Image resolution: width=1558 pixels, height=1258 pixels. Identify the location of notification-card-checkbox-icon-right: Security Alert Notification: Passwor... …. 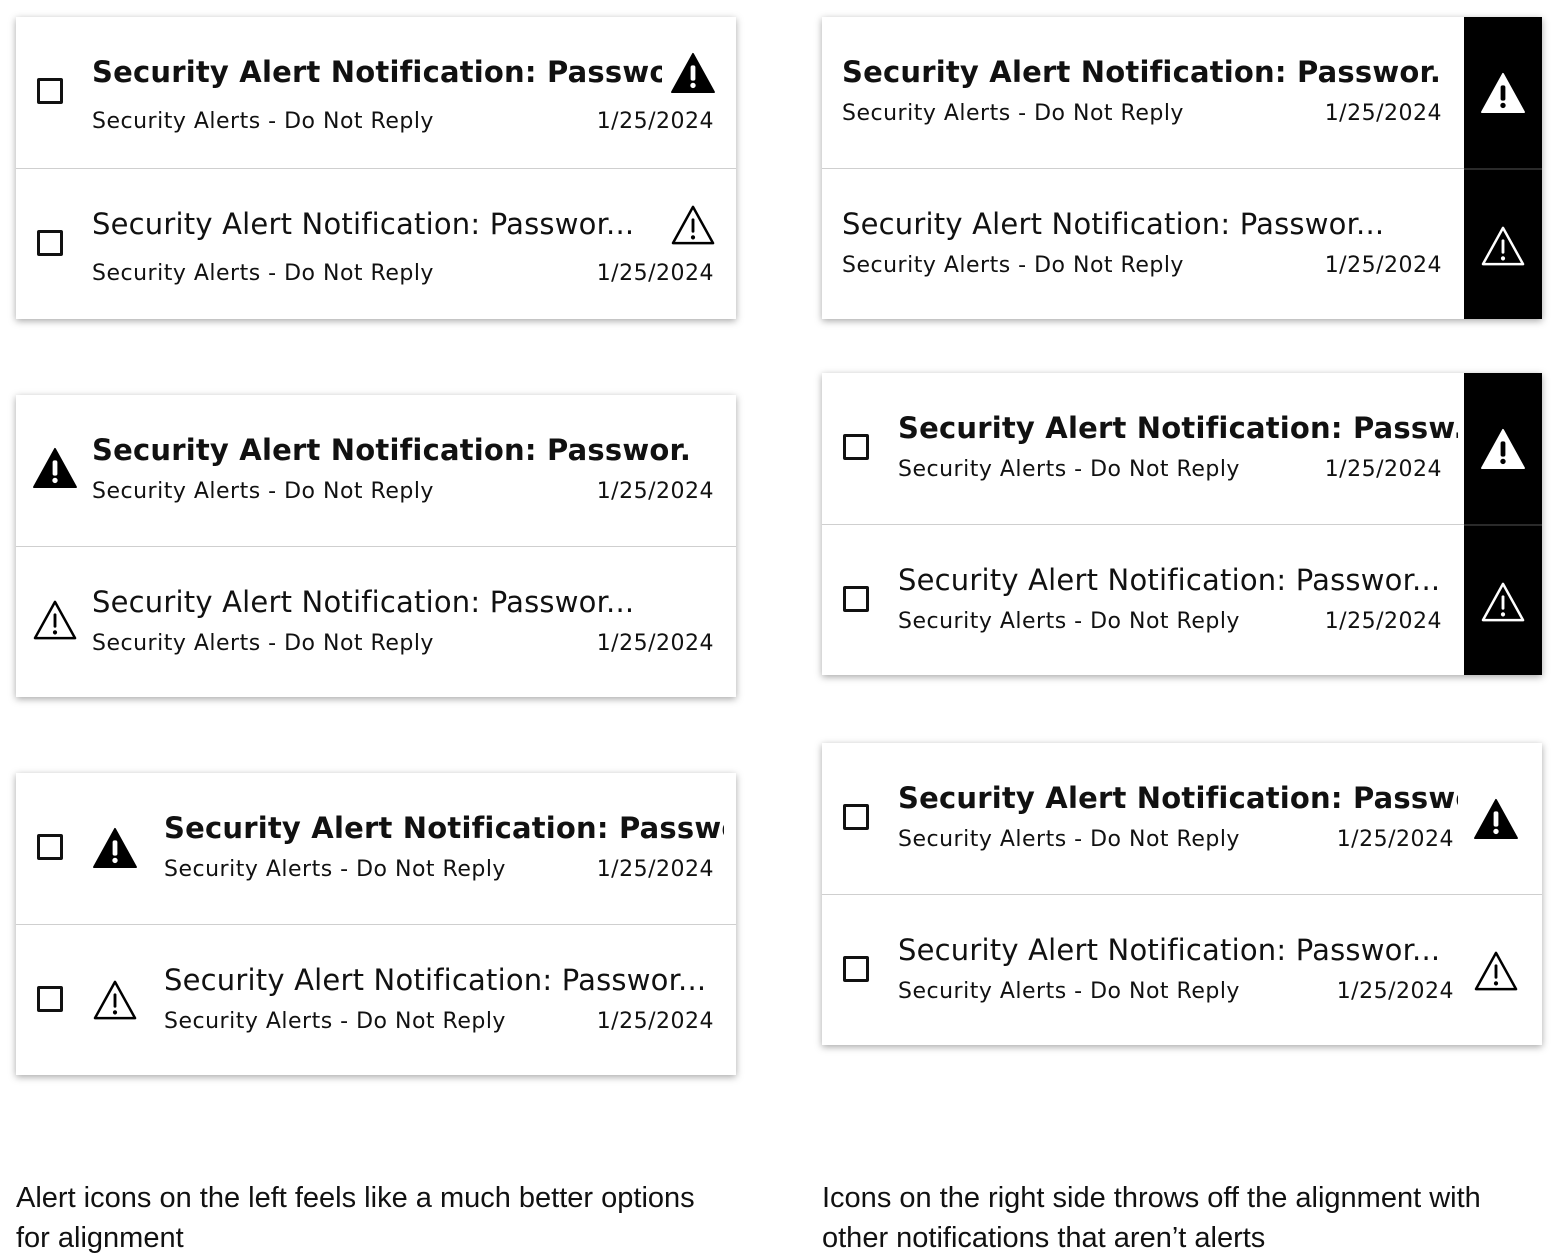
(376, 168).